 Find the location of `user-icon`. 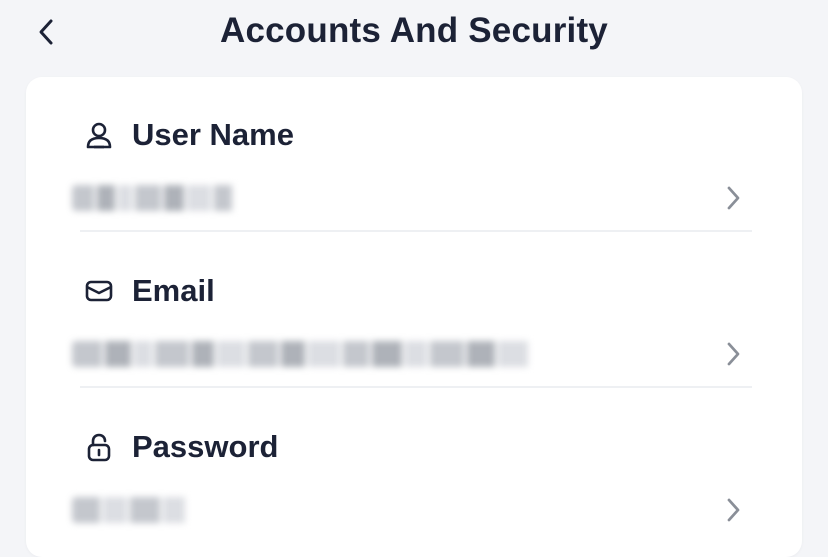

user-icon is located at coordinates (99, 135).